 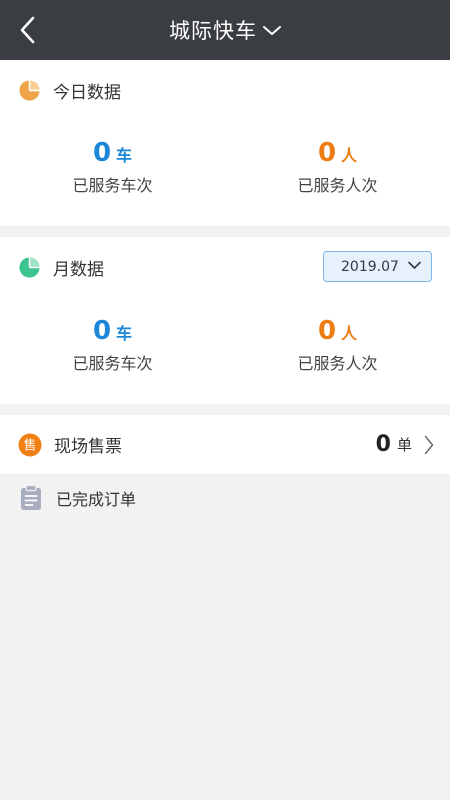 I want to click on today-passengers-count: 0, so click(x=327, y=153).